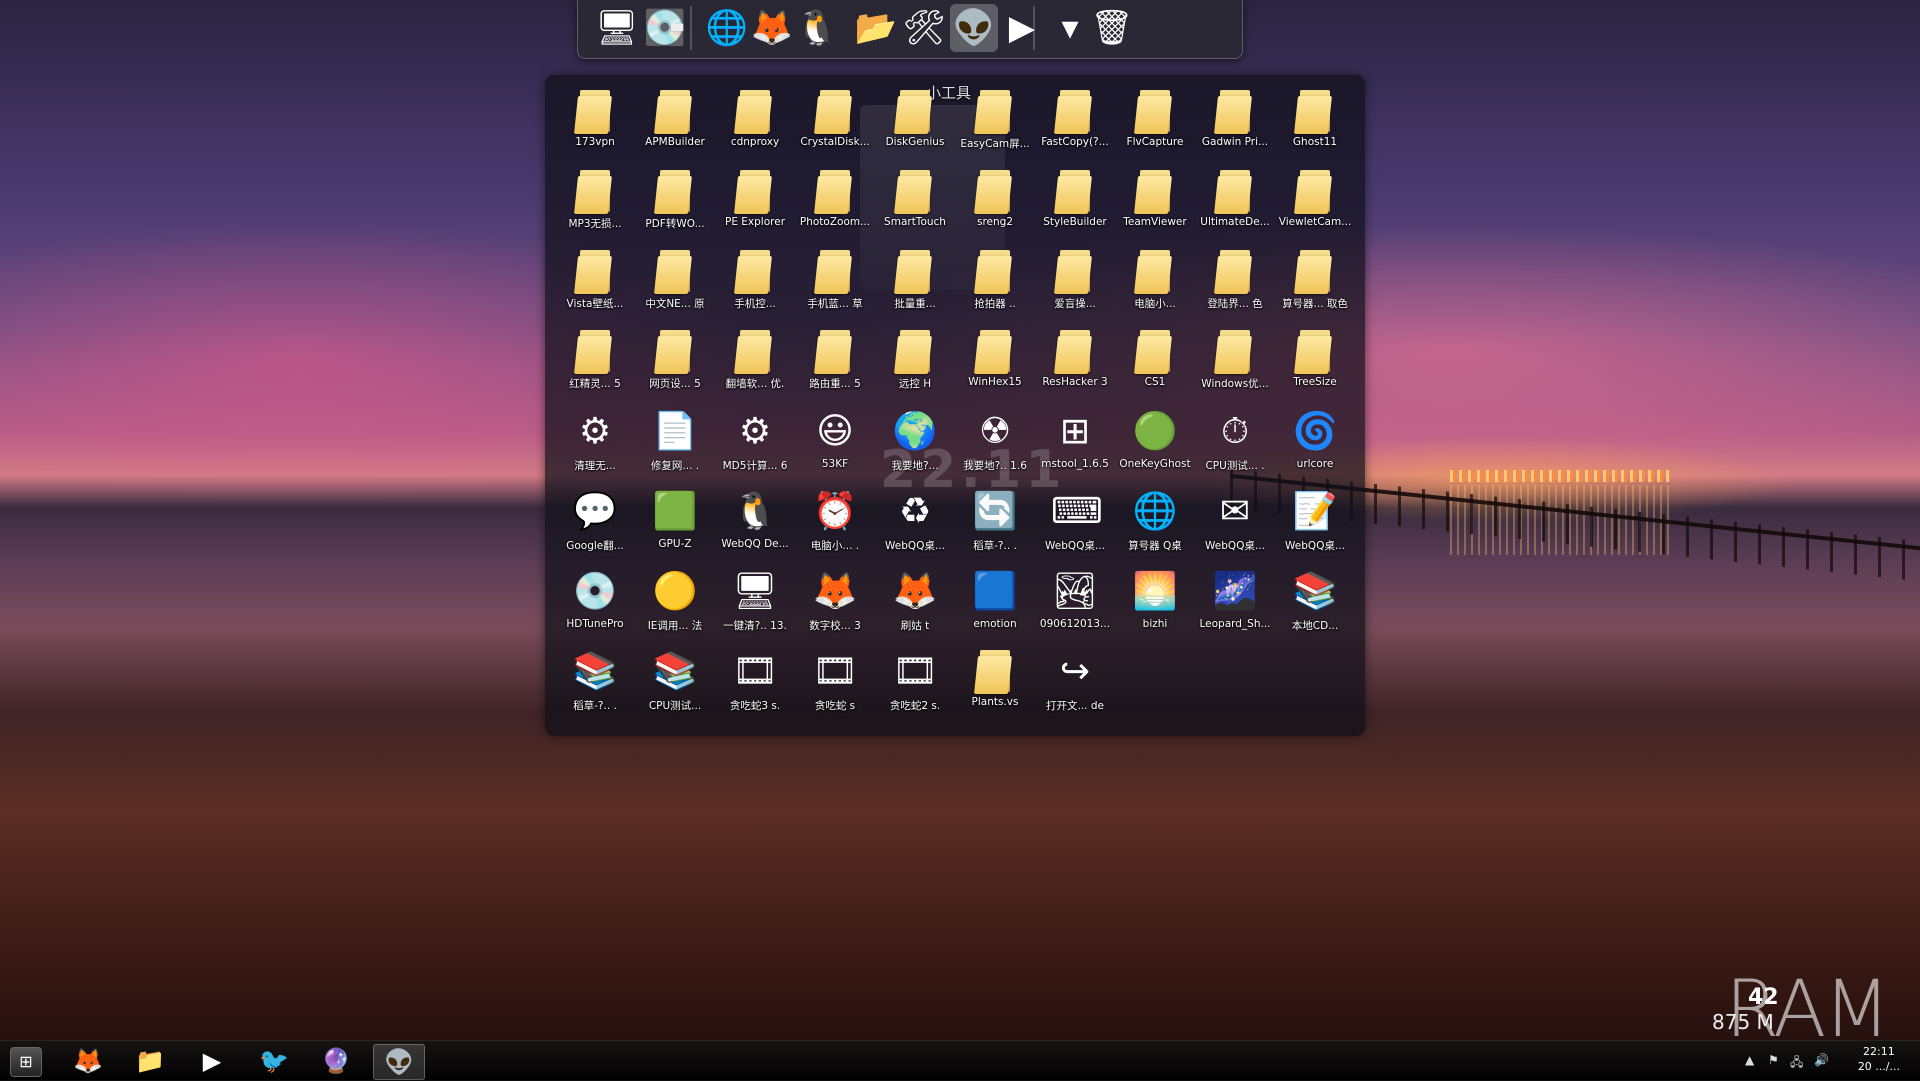 The width and height of the screenshot is (1920, 1081). What do you see at coordinates (1315, 368) in the screenshot?
I see `desktop-item: TreeSize` at bounding box center [1315, 368].